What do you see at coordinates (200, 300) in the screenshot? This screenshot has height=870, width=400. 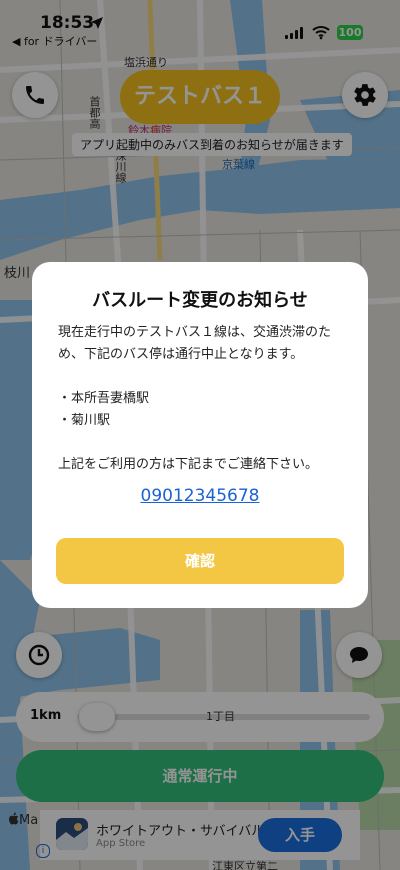 I see `dialog-title: バスルート変更のお知らせ` at bounding box center [200, 300].